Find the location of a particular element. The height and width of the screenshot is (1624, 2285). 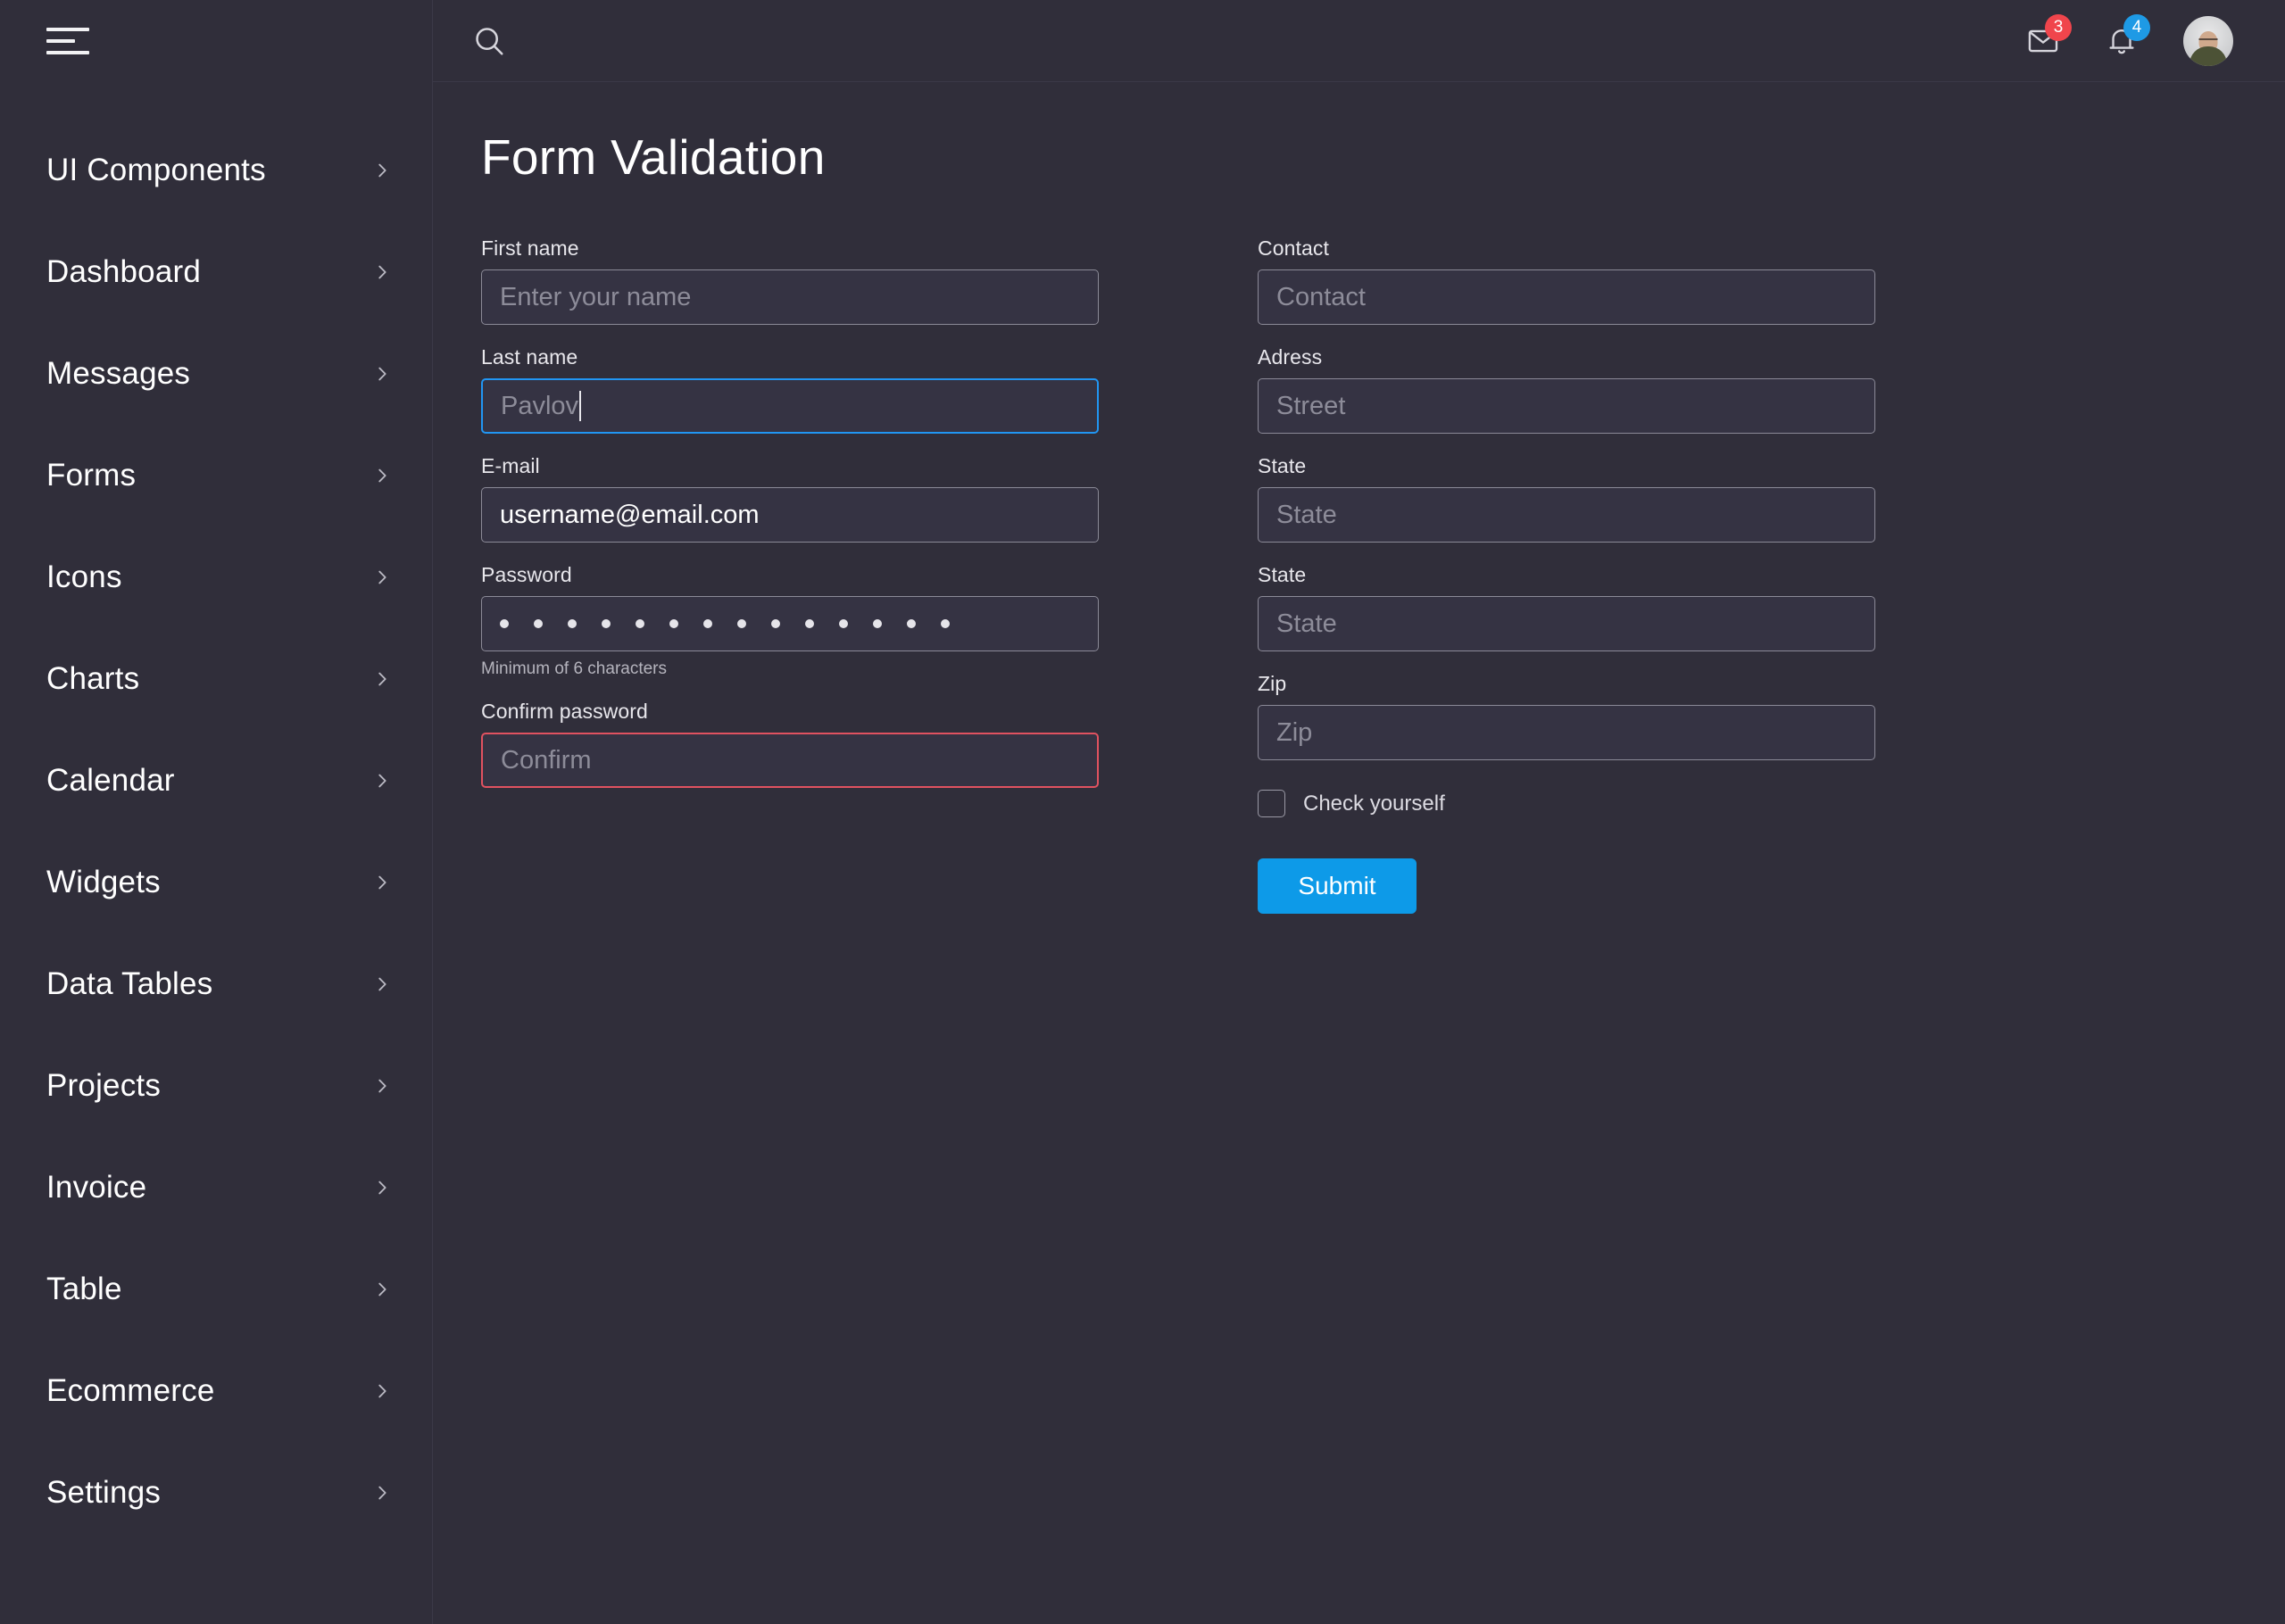

adress-label: Adress is located at coordinates (1290, 357).